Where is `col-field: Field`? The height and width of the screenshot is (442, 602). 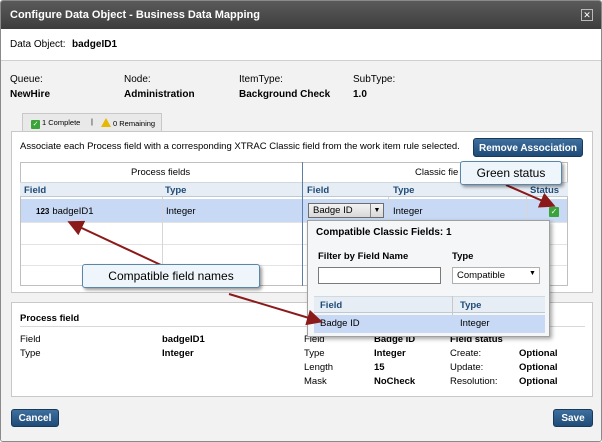
col-field: Field is located at coordinates (35, 190).